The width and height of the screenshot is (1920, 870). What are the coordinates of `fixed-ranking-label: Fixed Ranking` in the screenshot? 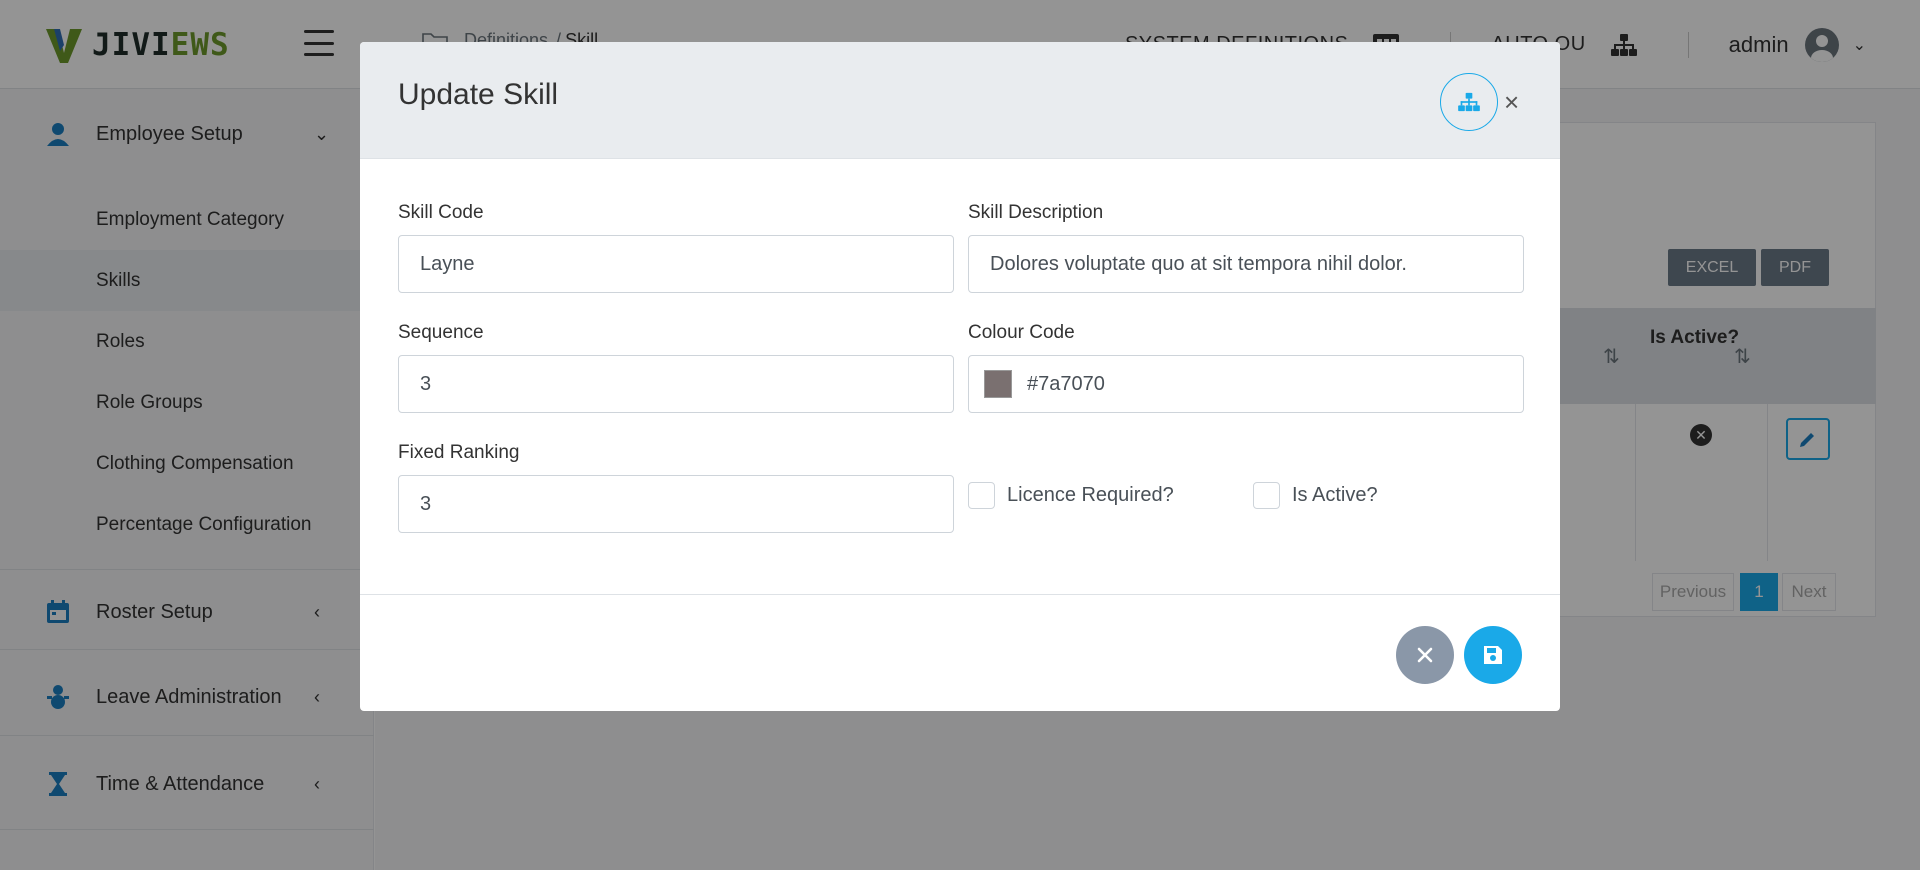 It's located at (459, 452).